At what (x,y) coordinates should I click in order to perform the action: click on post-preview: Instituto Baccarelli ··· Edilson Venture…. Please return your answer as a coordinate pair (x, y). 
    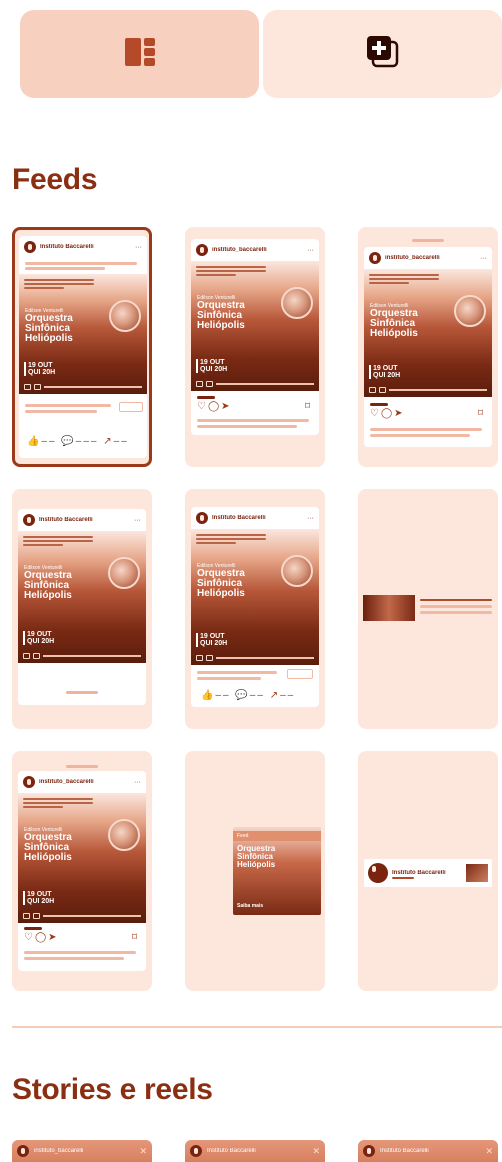
    Looking at the image, I should click on (83, 347).